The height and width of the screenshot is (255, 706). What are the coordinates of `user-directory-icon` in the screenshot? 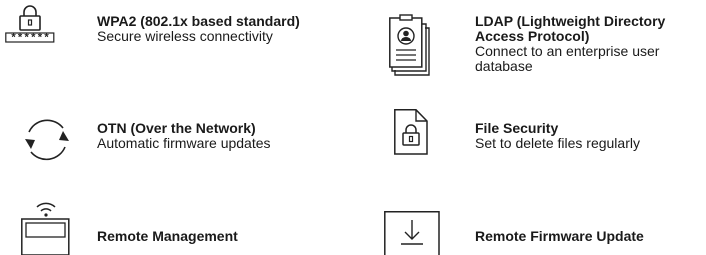 It's located at (411, 46).